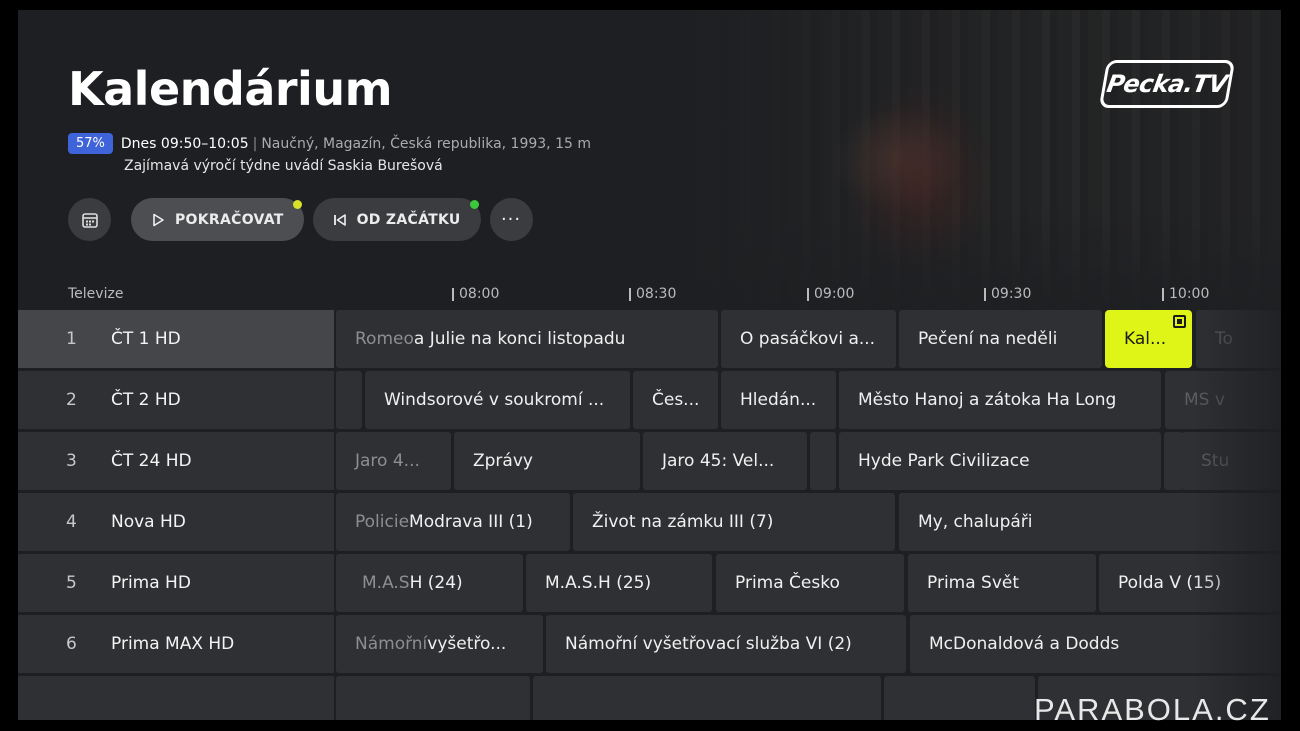 This screenshot has width=1300, height=731. What do you see at coordinates (146, 339) in the screenshot?
I see `channel-name: ČT 1 HD` at bounding box center [146, 339].